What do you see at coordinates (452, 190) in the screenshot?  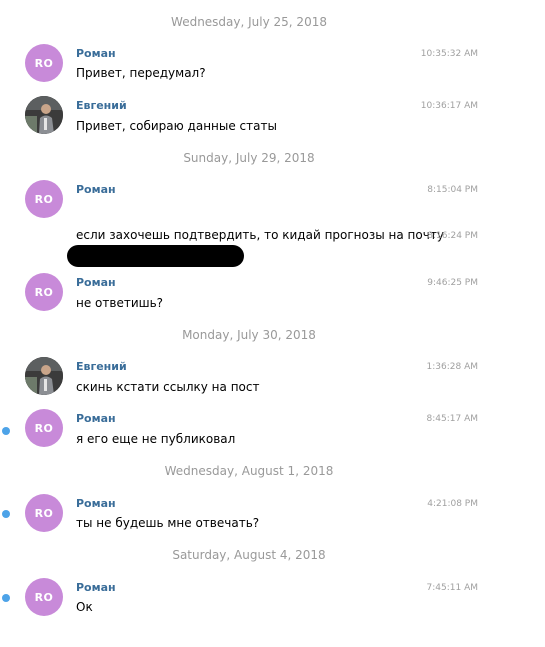 I see `message-time: 8:15:04 PM` at bounding box center [452, 190].